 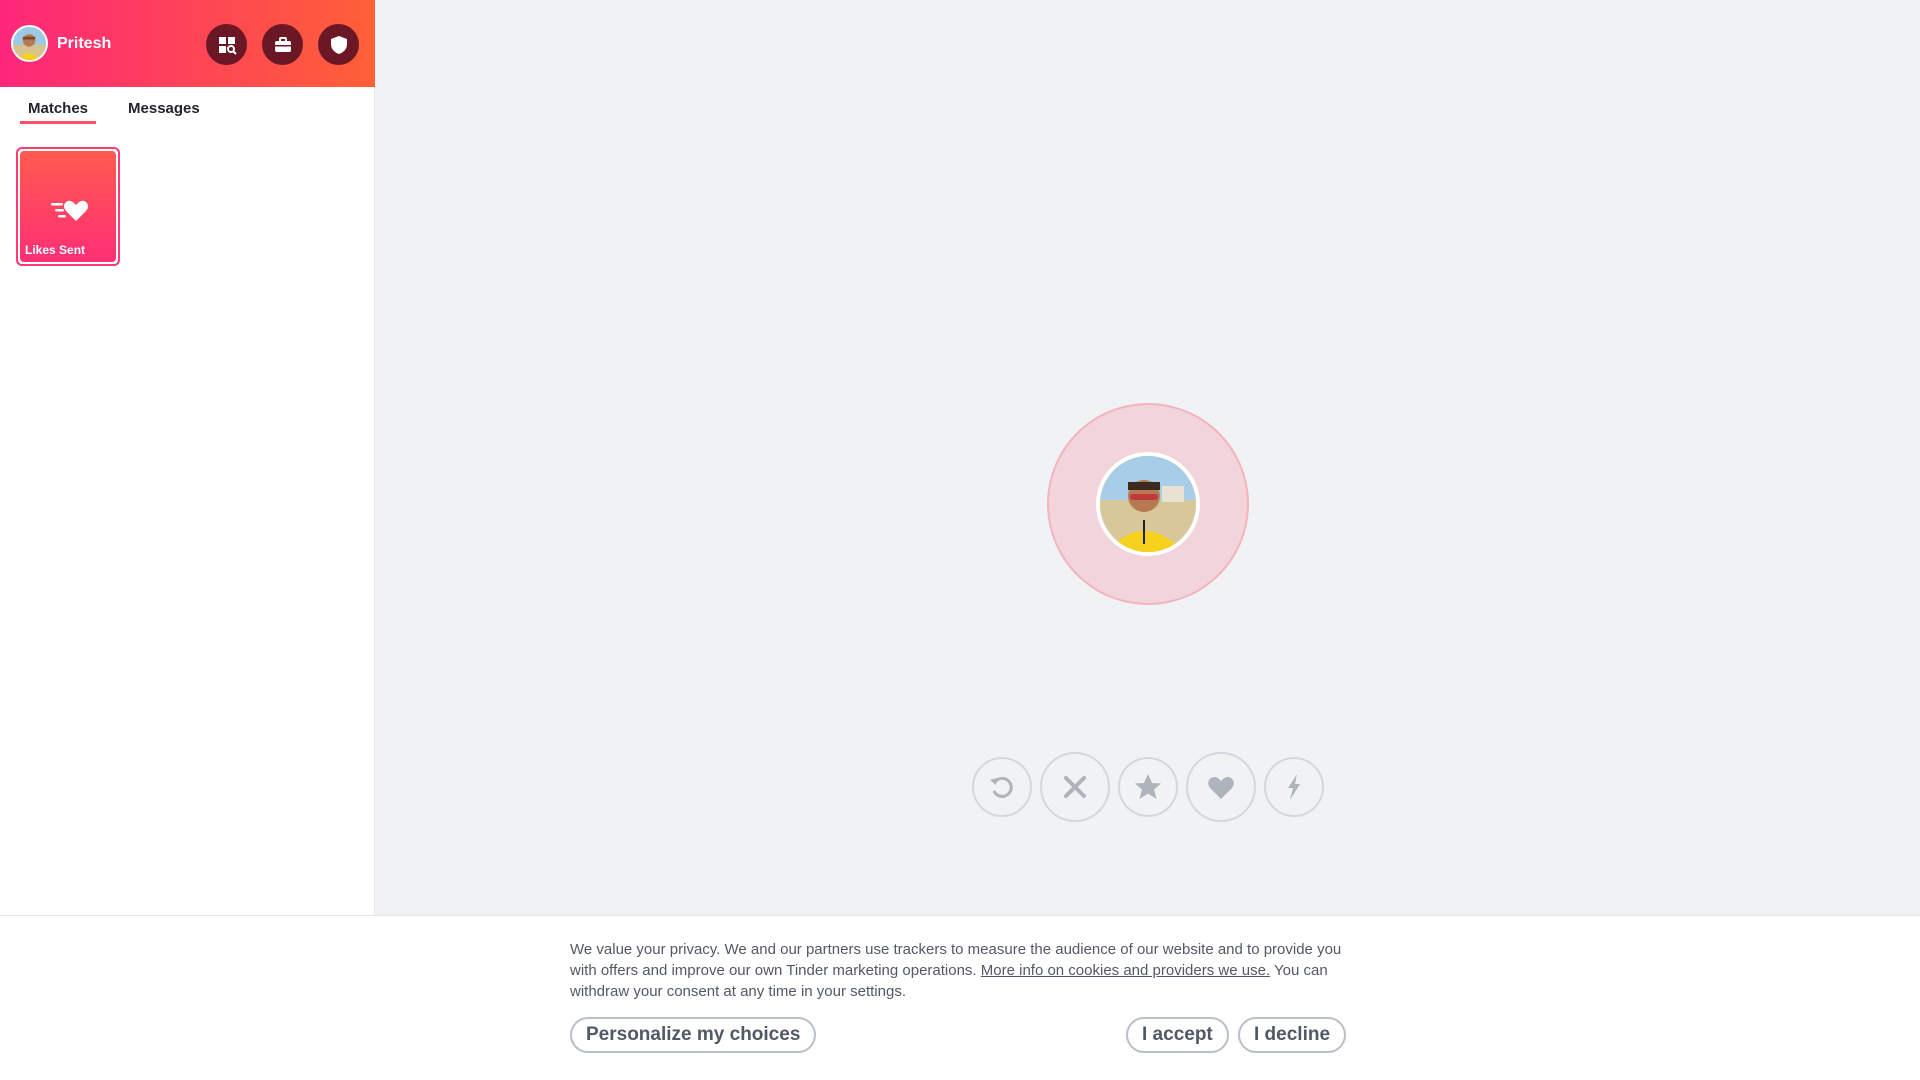 I want to click on rewind-button, so click(x=1002, y=787).